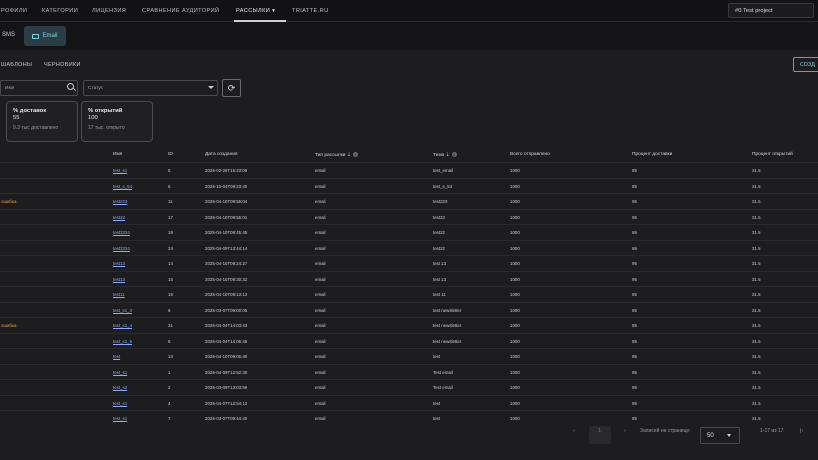 Image resolution: width=818 pixels, height=460 pixels. What do you see at coordinates (665, 431) in the screenshot?
I see `per-page-label: Записей на странице:` at bounding box center [665, 431].